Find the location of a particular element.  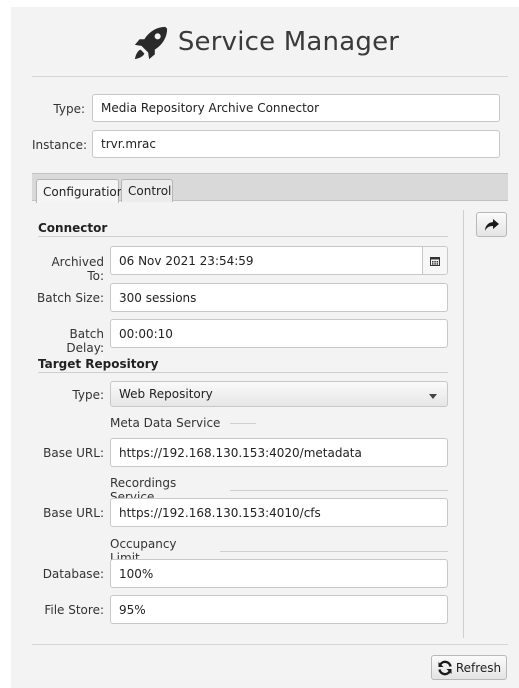

meta-base-url-label: Base URL: is located at coordinates (73, 453).